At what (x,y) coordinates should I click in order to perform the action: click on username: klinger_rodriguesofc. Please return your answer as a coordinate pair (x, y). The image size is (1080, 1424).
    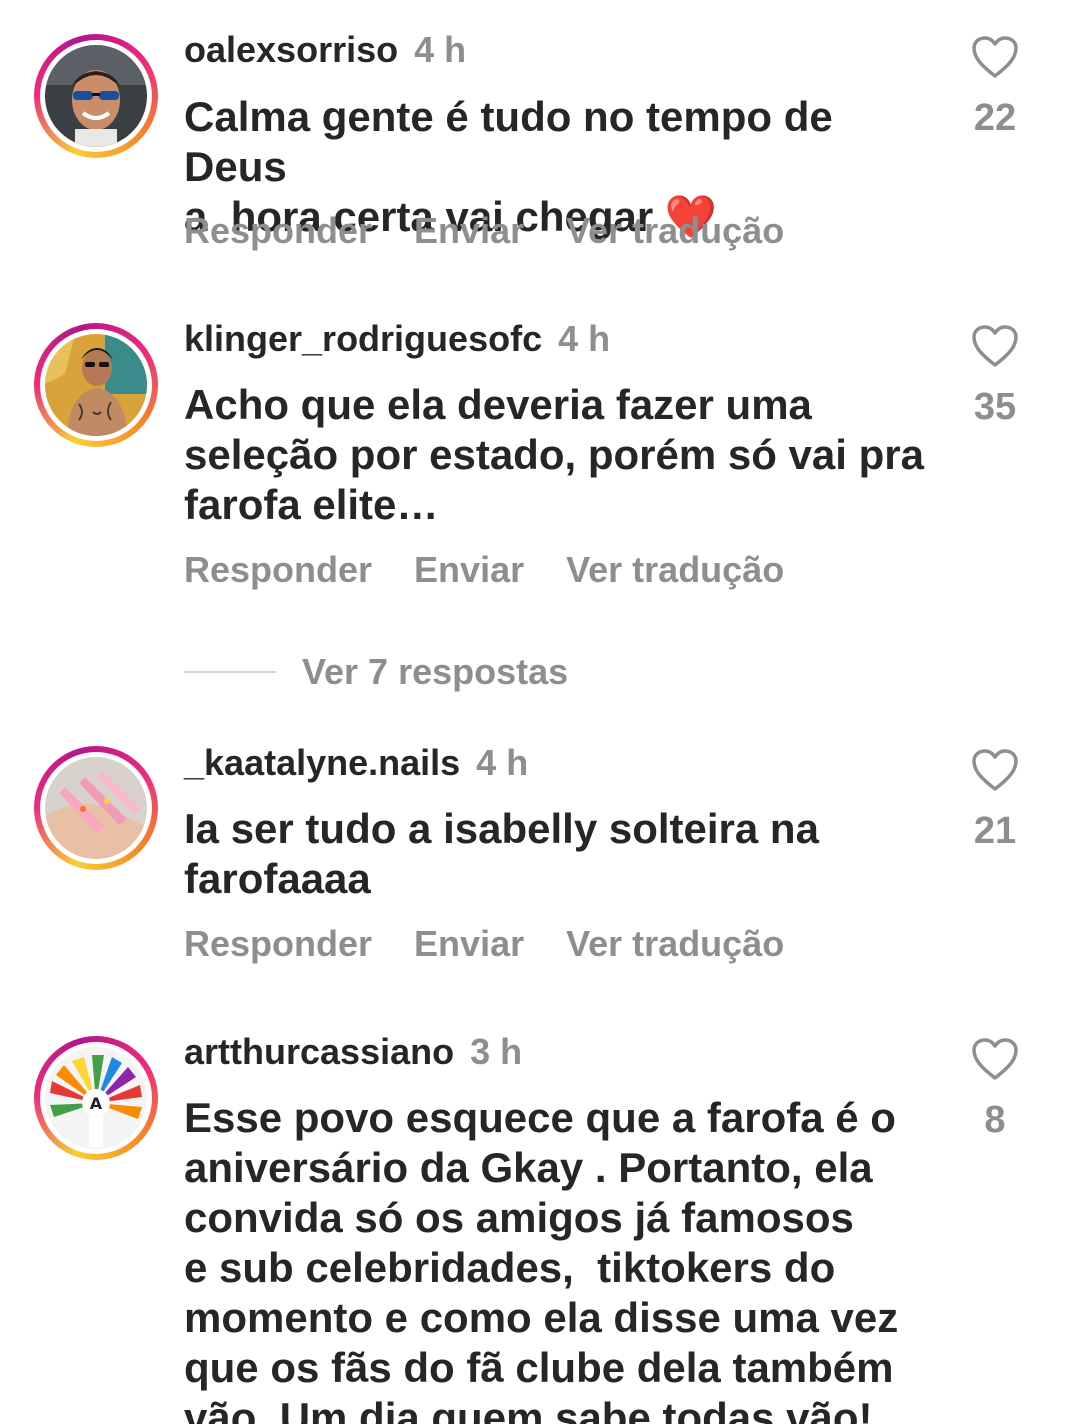
    Looking at the image, I should click on (363, 338).